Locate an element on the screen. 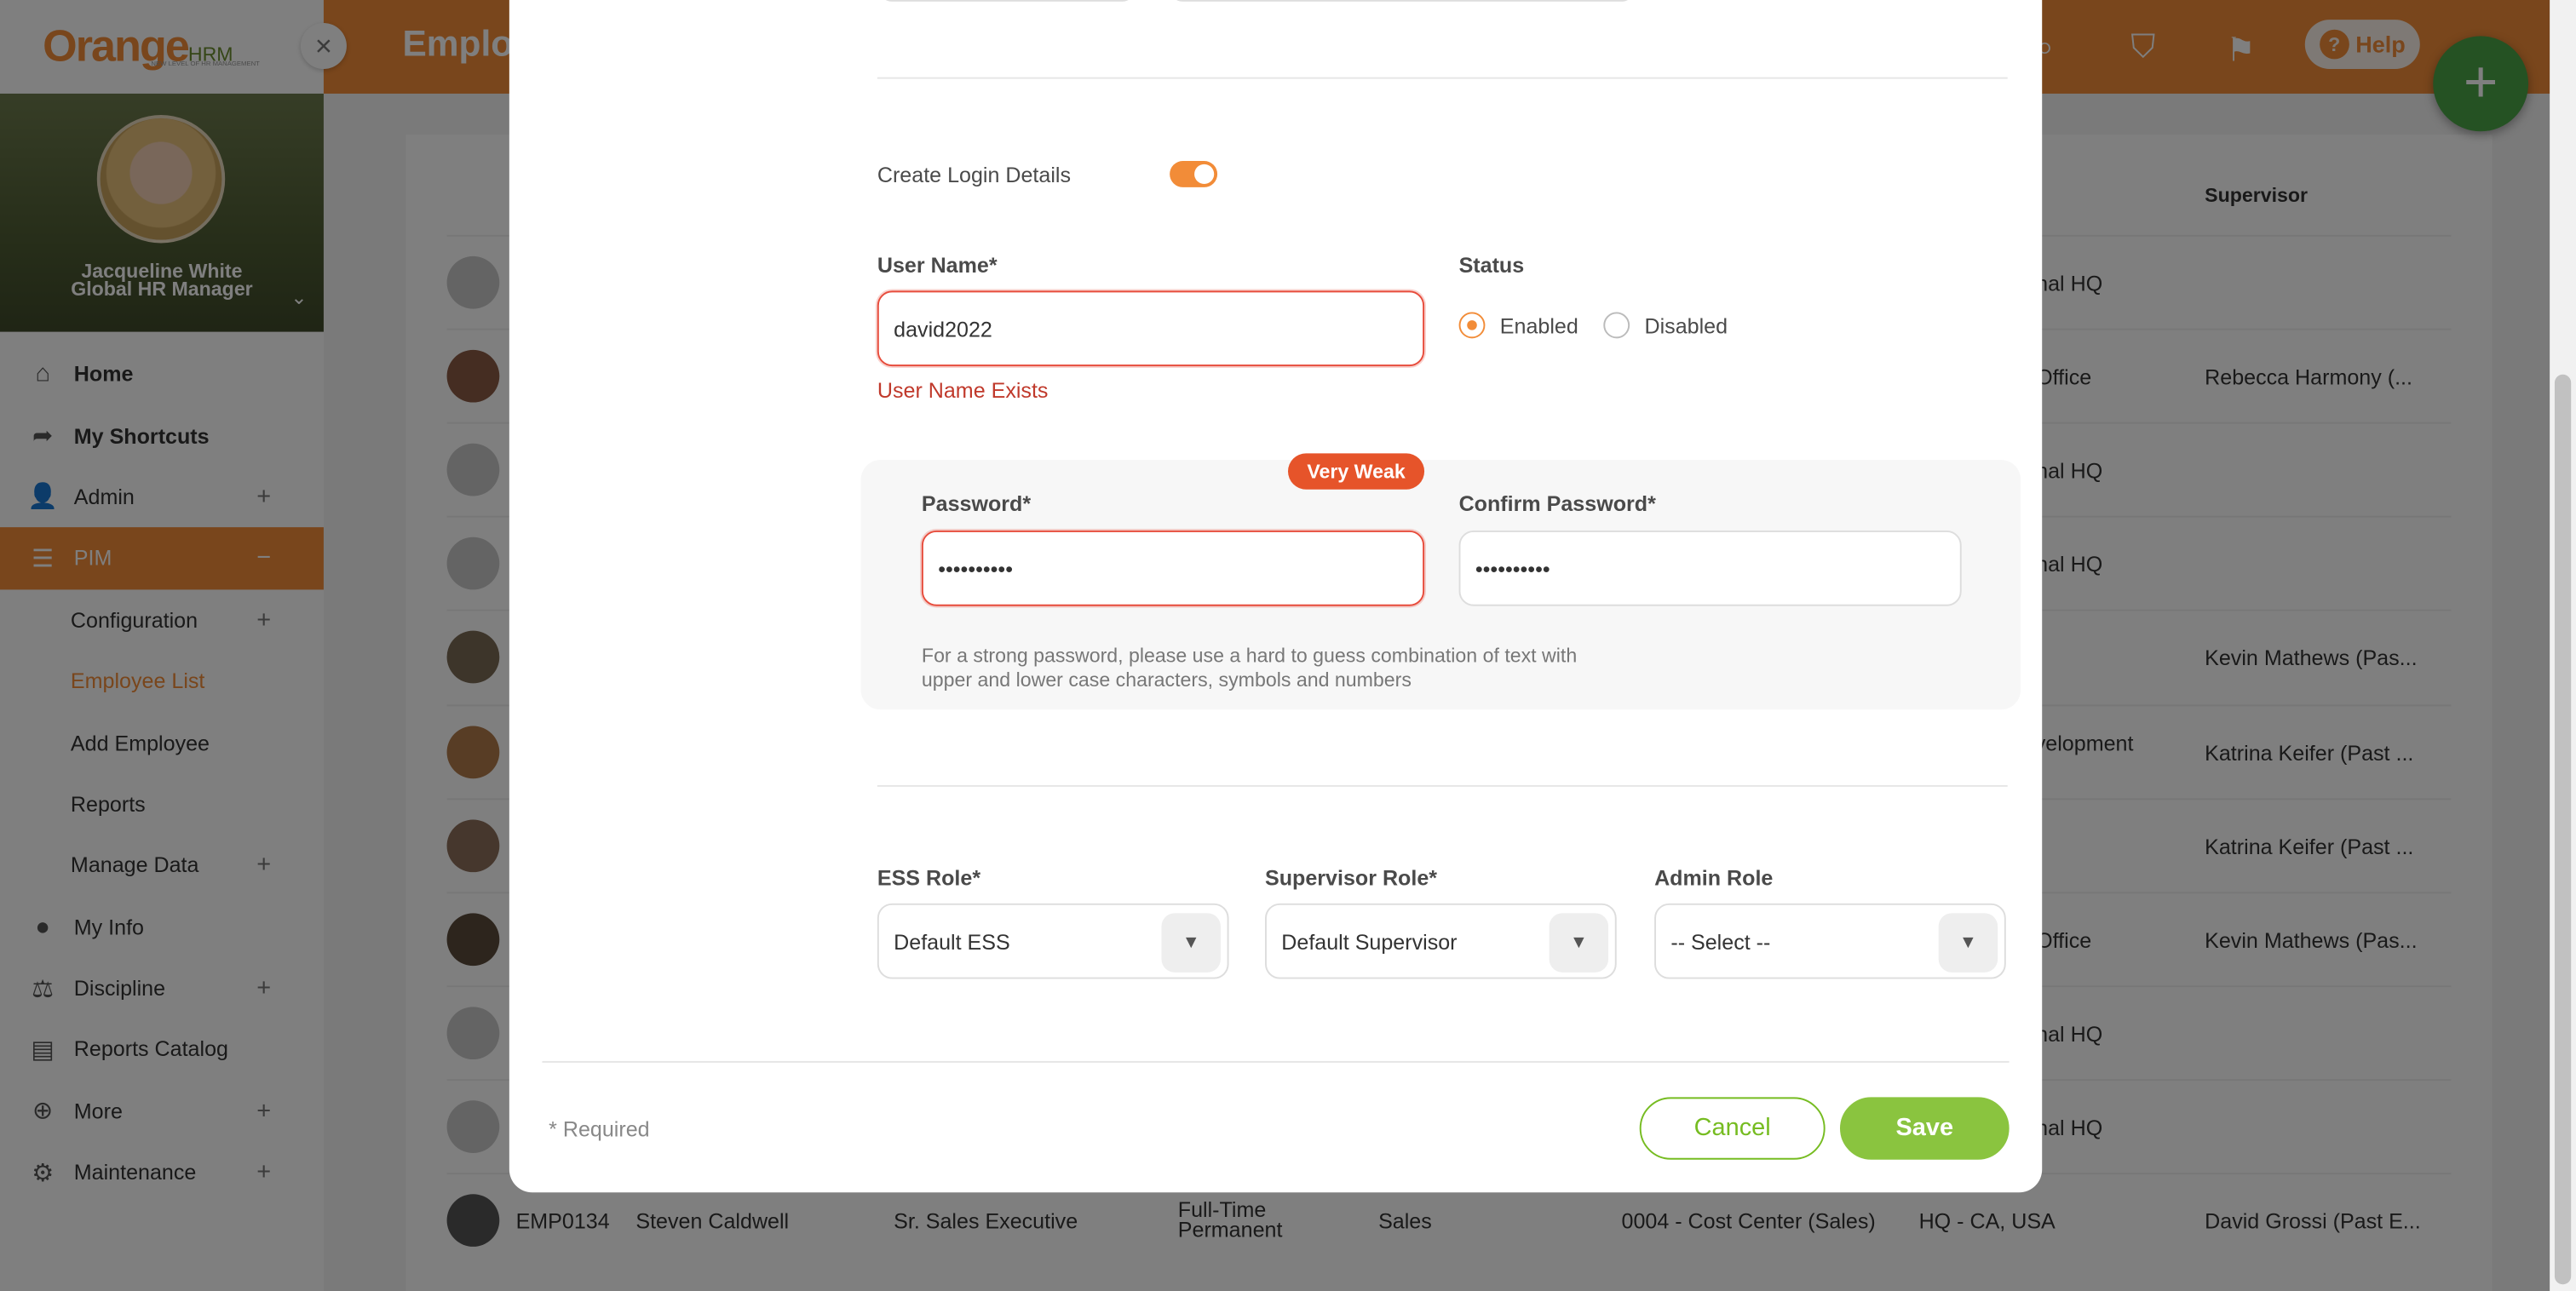 This screenshot has width=2576, height=1291. scrollbar is located at coordinates (2563, 645).